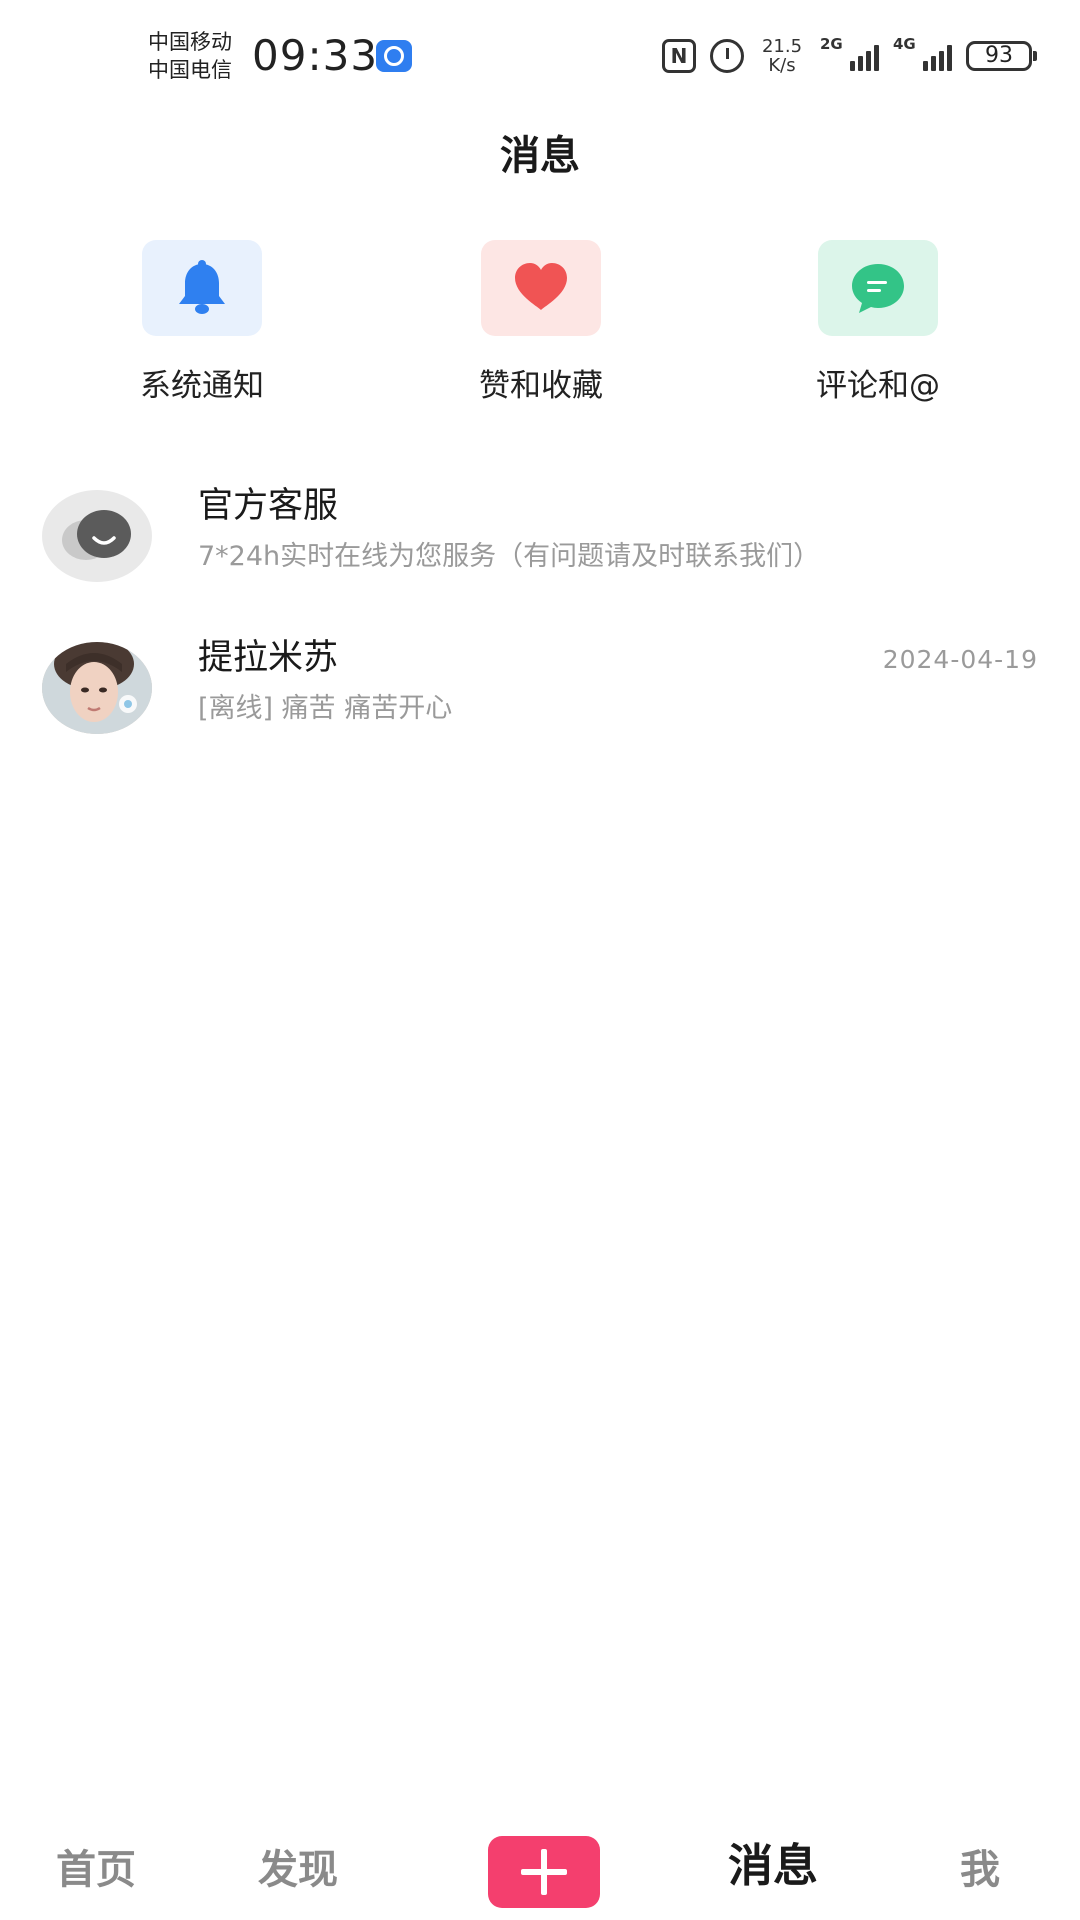 The height and width of the screenshot is (1920, 1080). I want to click on service-chat-icon, so click(96, 535).